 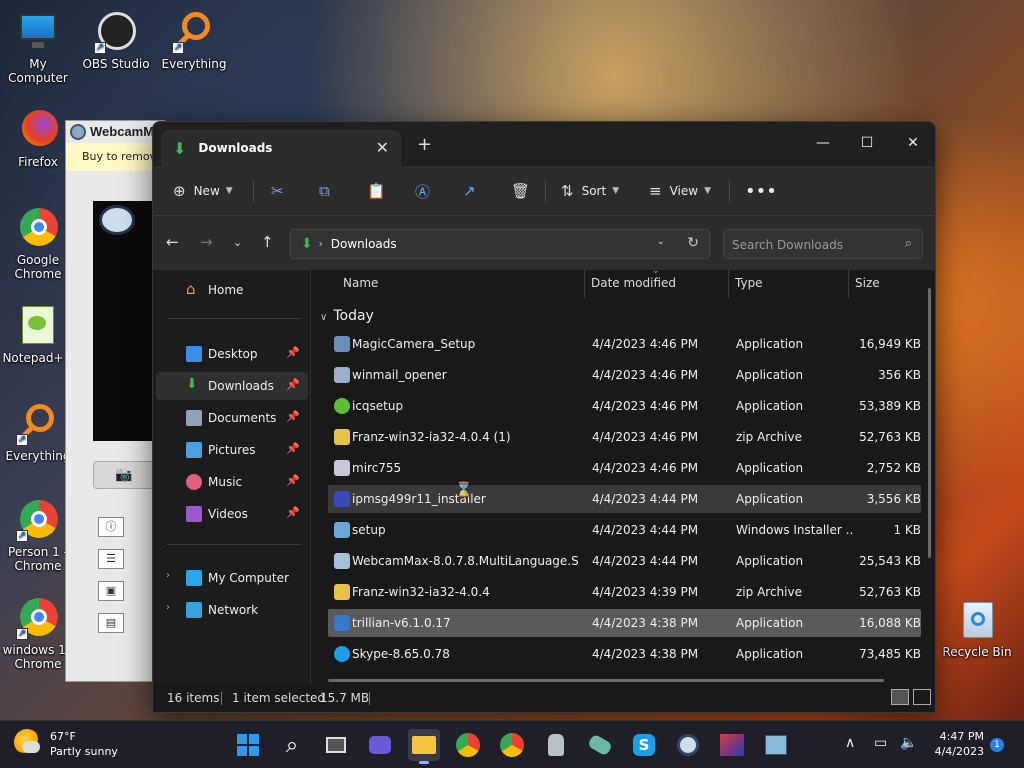 What do you see at coordinates (761, 191) in the screenshot?
I see `more-options-button: •••` at bounding box center [761, 191].